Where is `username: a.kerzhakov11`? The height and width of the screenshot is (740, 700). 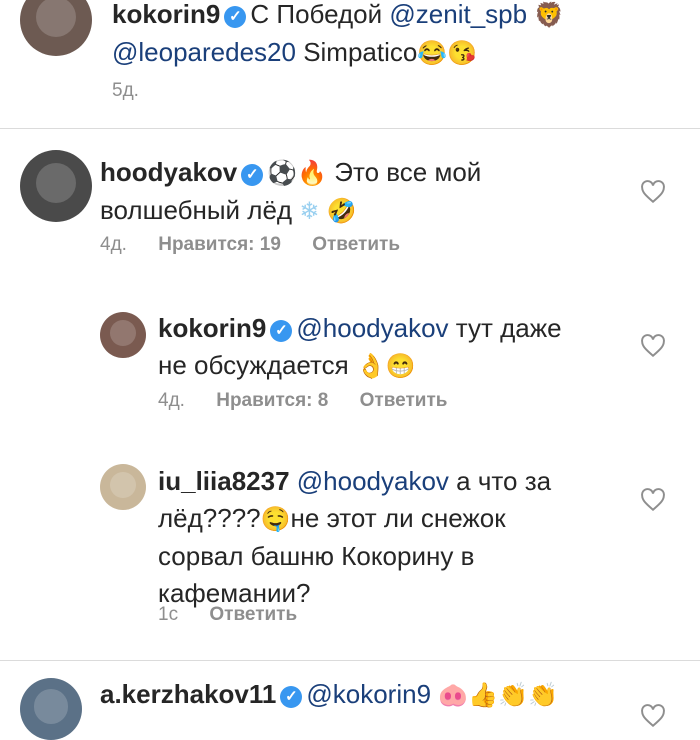 username: a.kerzhakov11 is located at coordinates (188, 694).